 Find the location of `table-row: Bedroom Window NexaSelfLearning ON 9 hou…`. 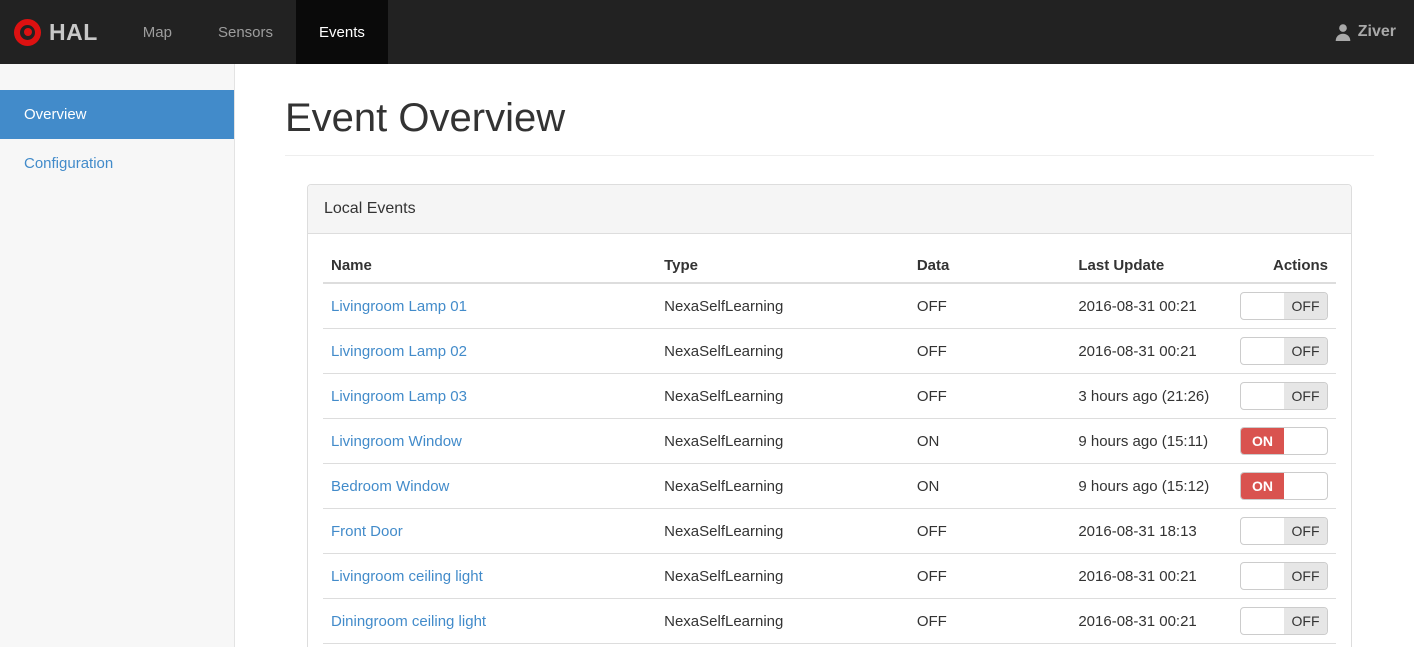

table-row: Bedroom Window NexaSelfLearning ON 9 hou… is located at coordinates (829, 486).